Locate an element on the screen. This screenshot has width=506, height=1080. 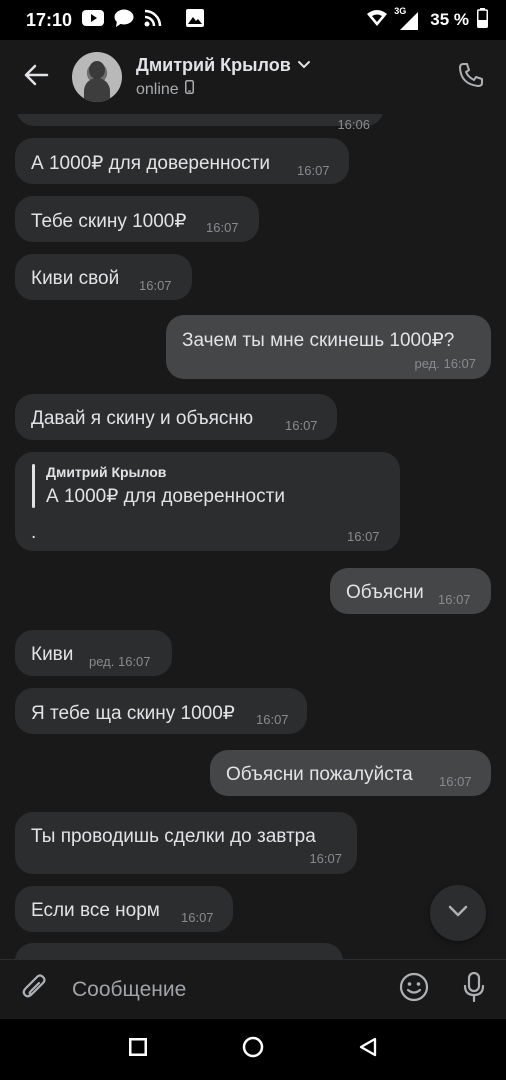
wifi-icon is located at coordinates (377, 20).